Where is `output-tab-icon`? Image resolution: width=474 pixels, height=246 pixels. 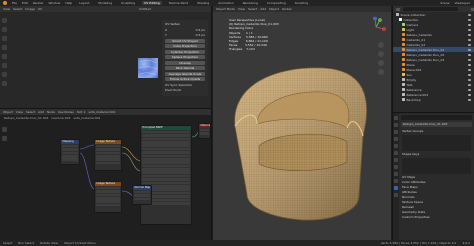 output-tab-icon is located at coordinates (396, 132).